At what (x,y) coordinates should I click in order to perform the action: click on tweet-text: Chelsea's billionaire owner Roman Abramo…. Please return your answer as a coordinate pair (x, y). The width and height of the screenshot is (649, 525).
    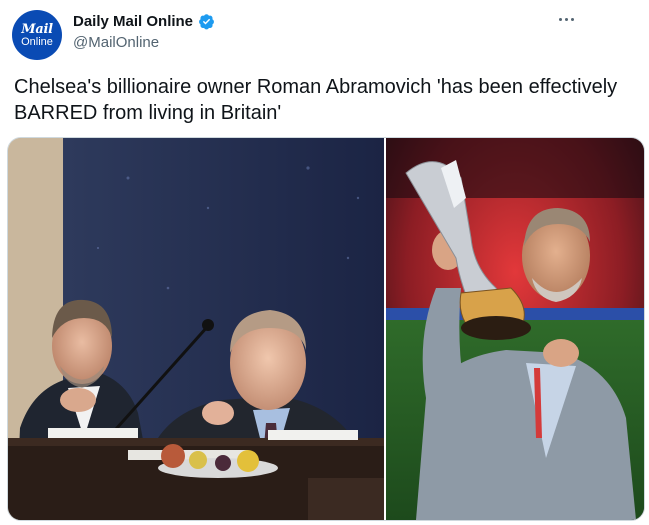
    Looking at the image, I should click on (316, 100).